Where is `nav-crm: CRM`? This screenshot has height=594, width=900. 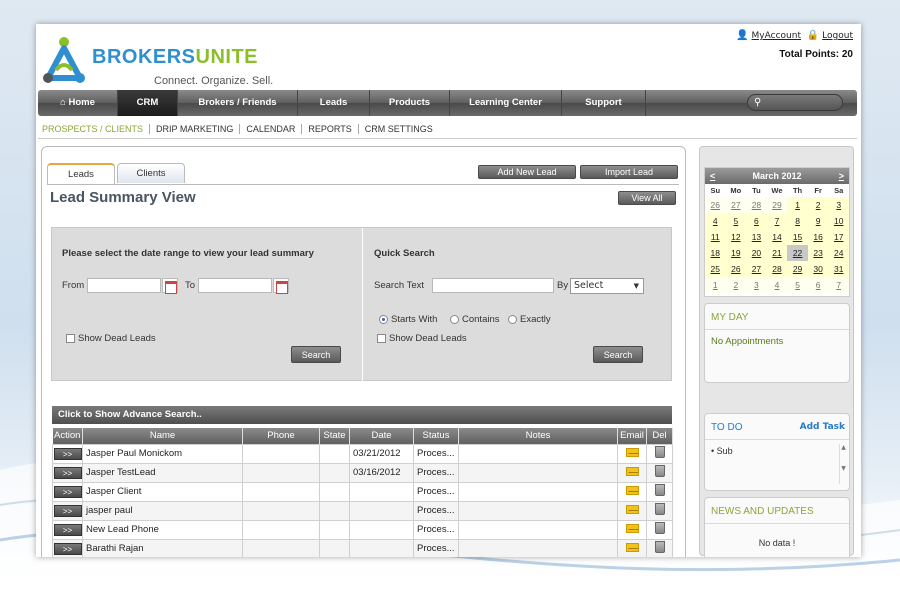
nav-crm: CRM is located at coordinates (148, 103).